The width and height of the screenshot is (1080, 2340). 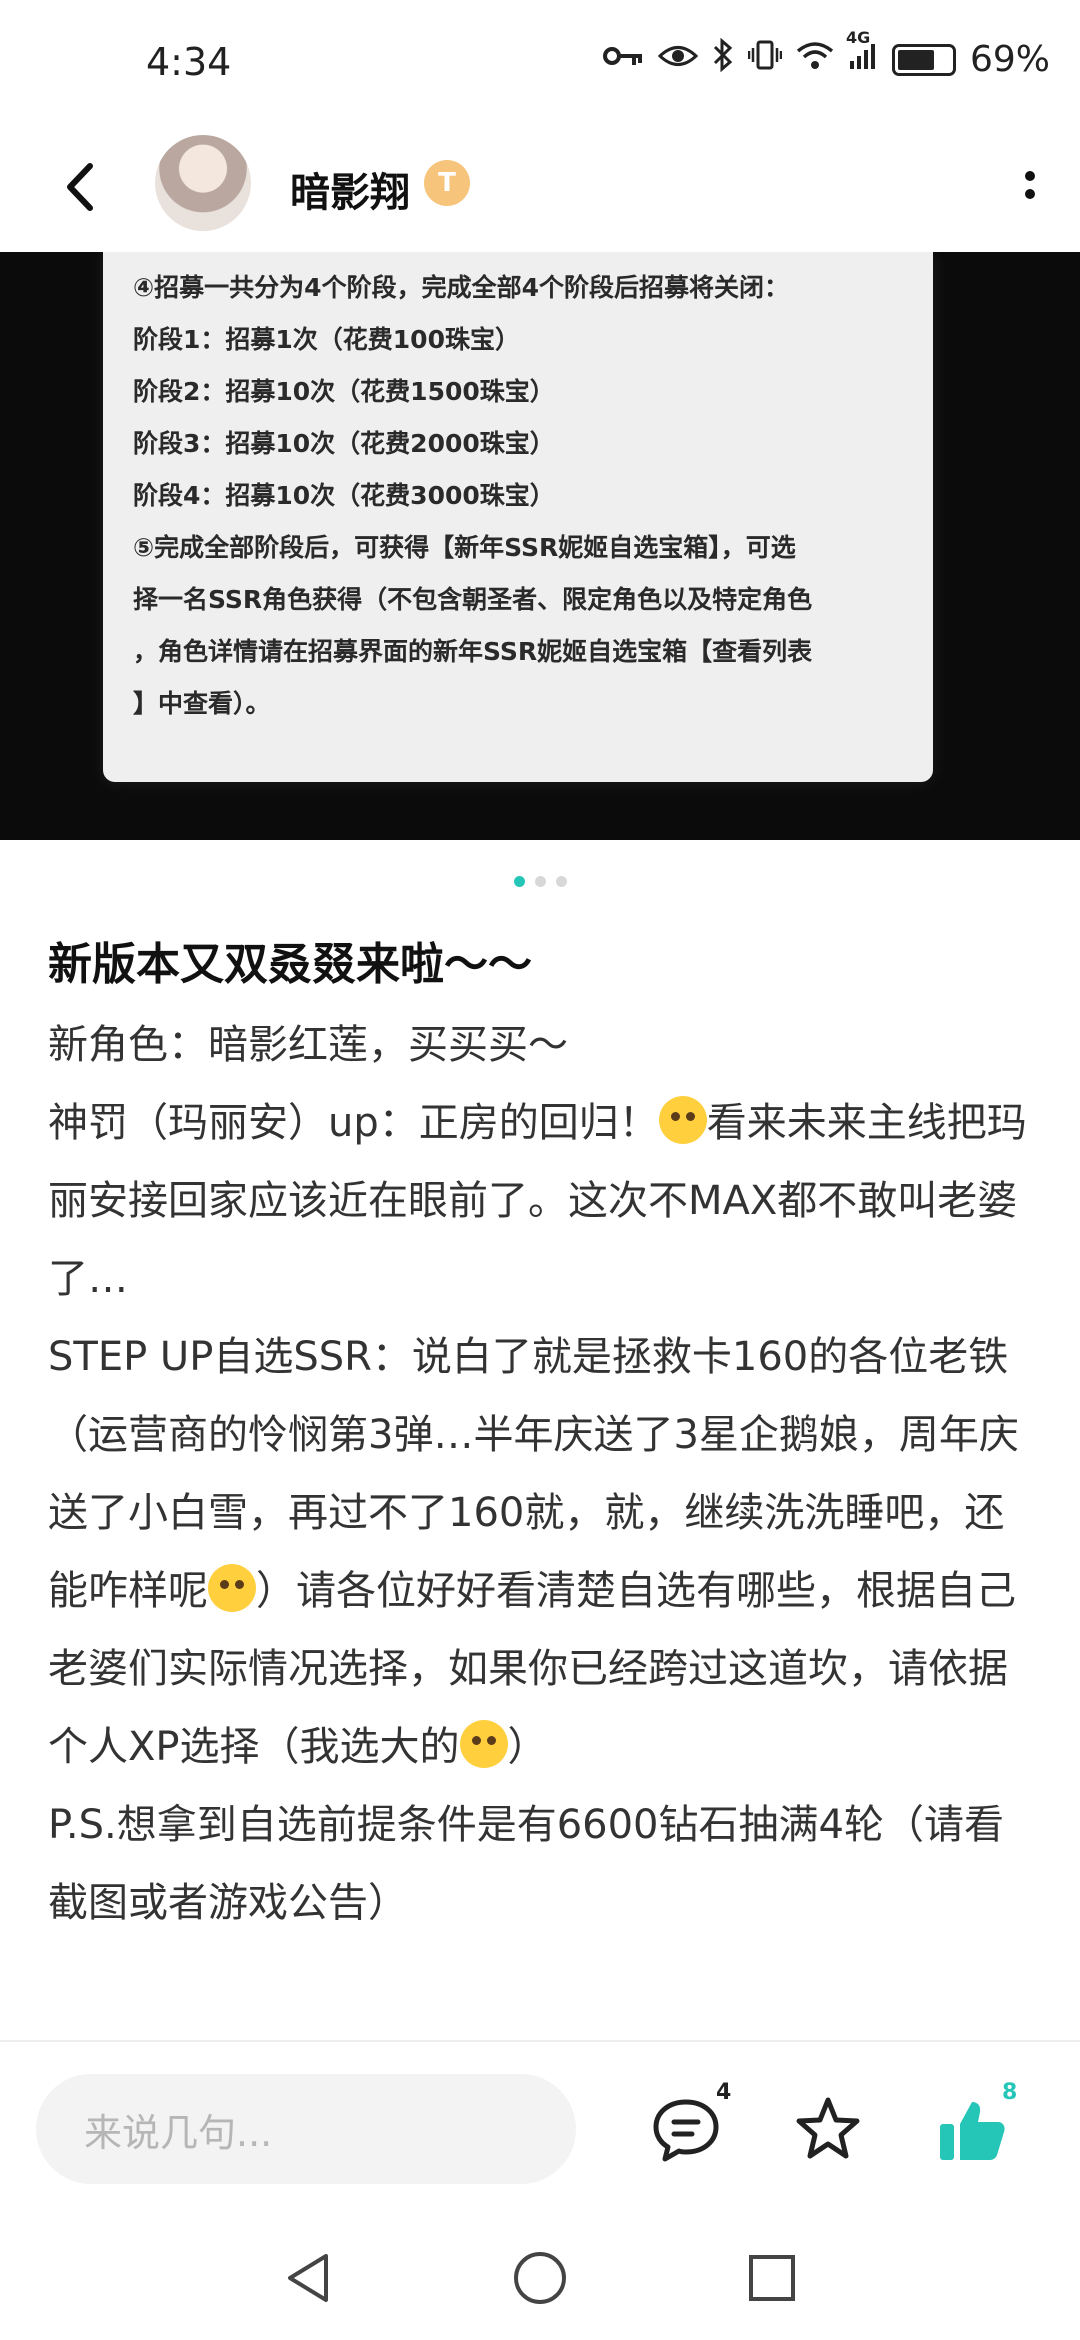 What do you see at coordinates (682, 1120) in the screenshot?
I see `dizzy-face-emoji-icon` at bounding box center [682, 1120].